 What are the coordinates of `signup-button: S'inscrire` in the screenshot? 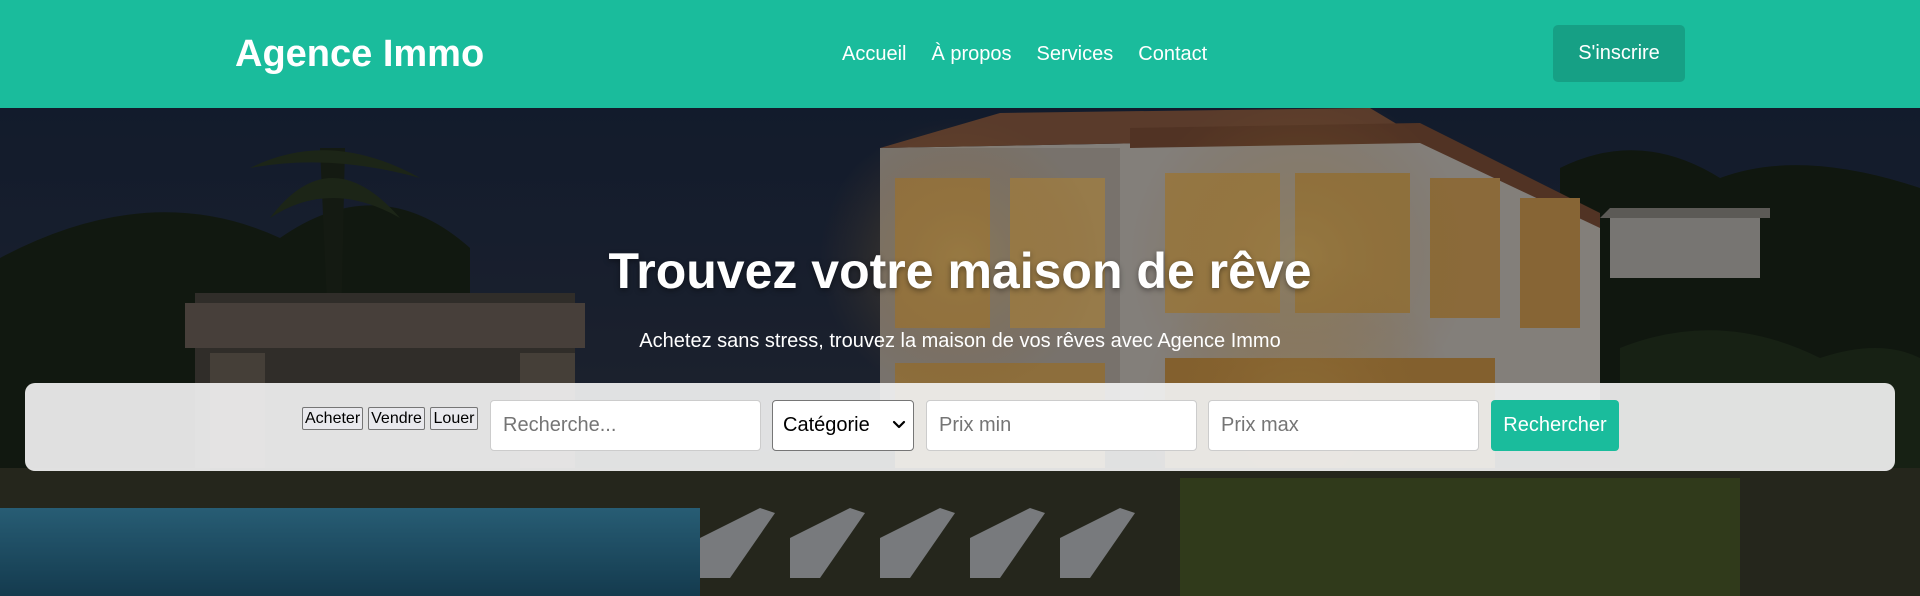 It's located at (1619, 53).